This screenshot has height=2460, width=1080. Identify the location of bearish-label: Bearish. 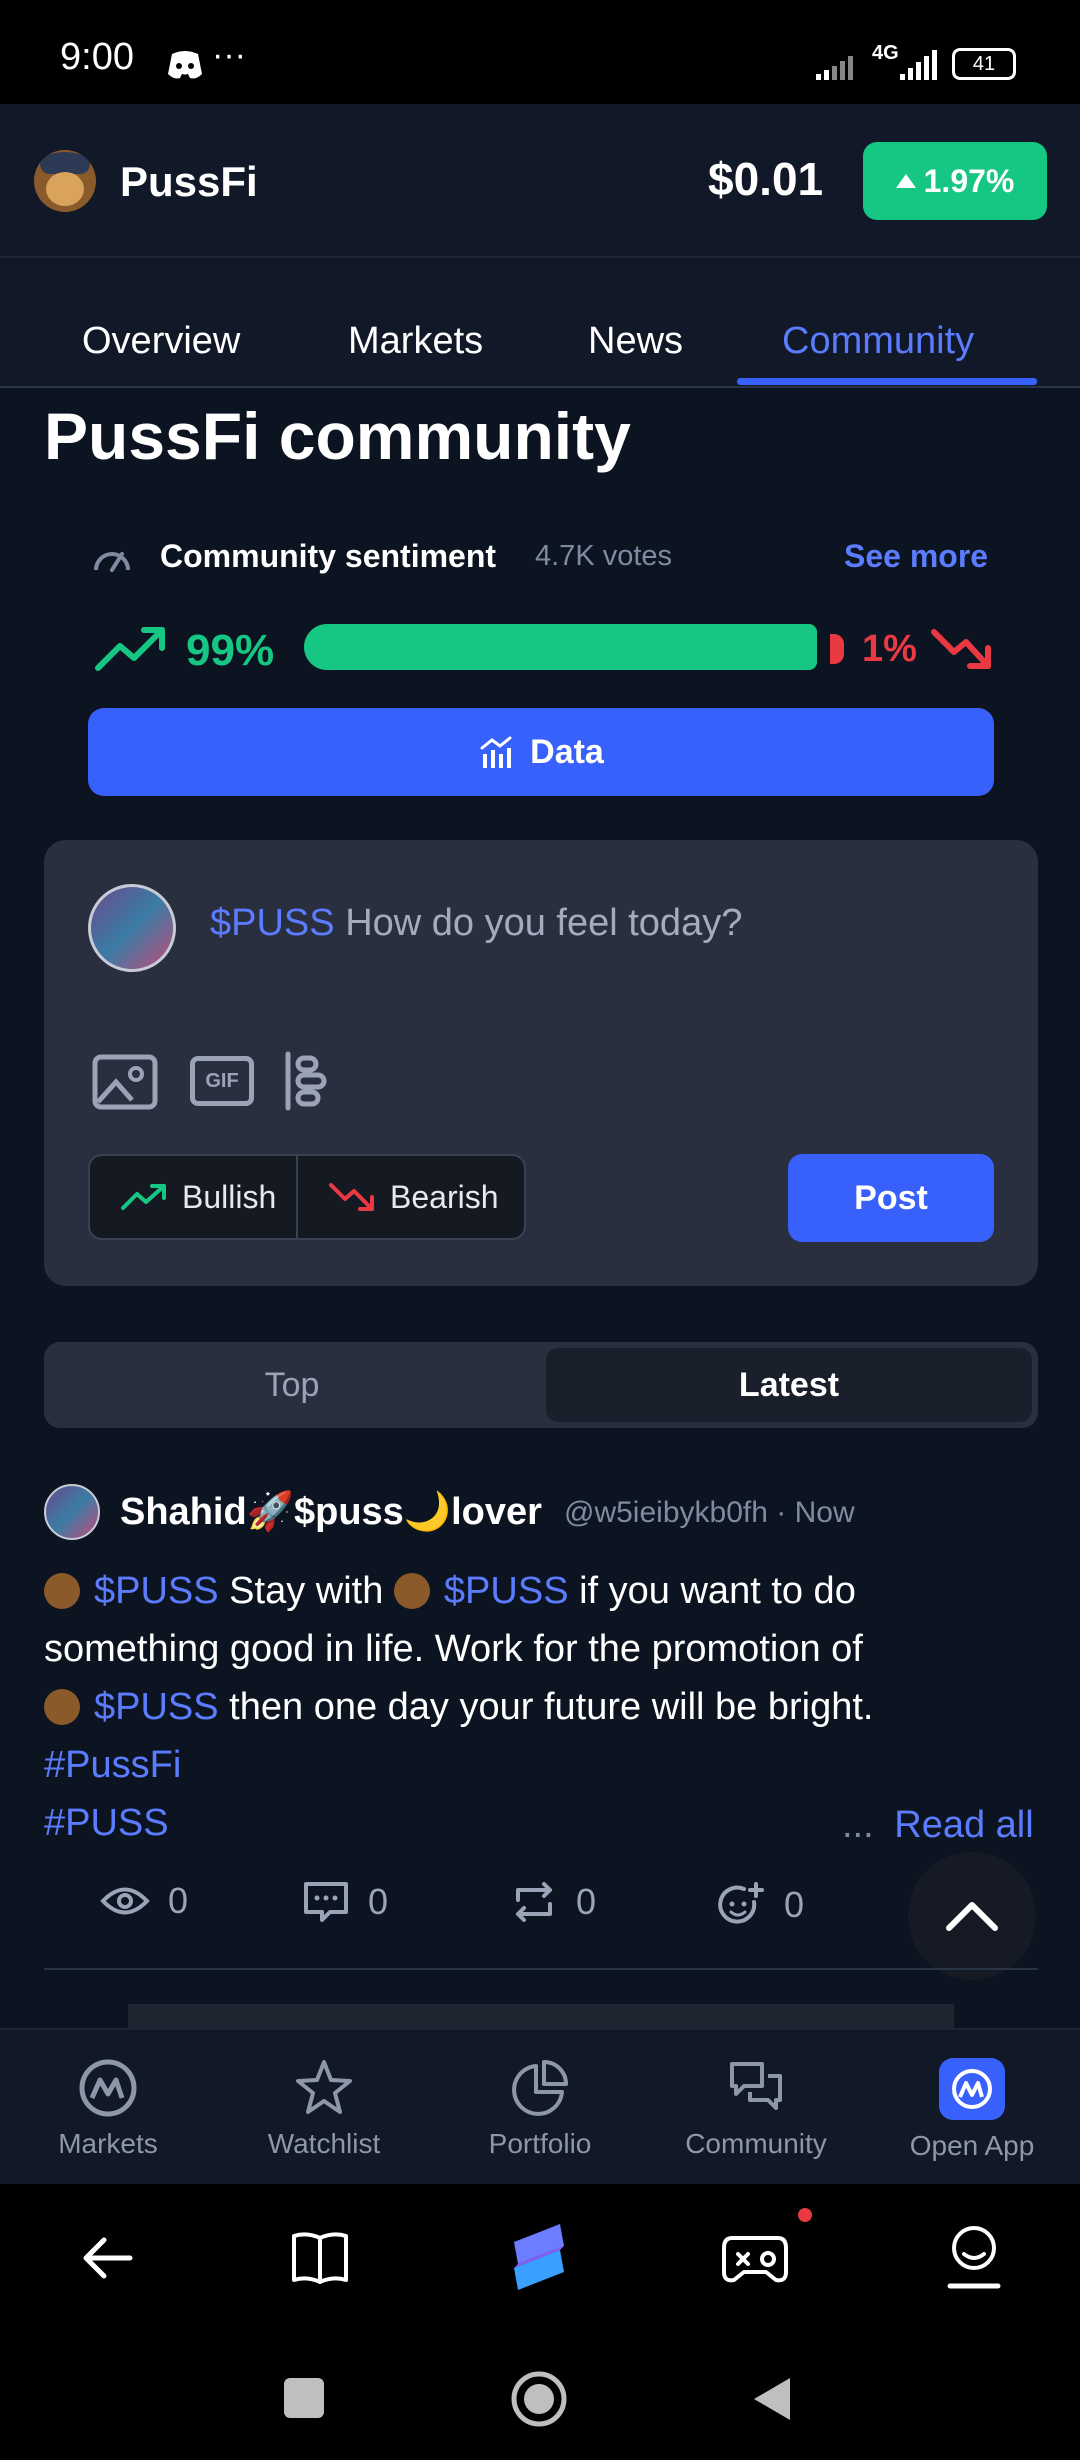
(444, 1196).